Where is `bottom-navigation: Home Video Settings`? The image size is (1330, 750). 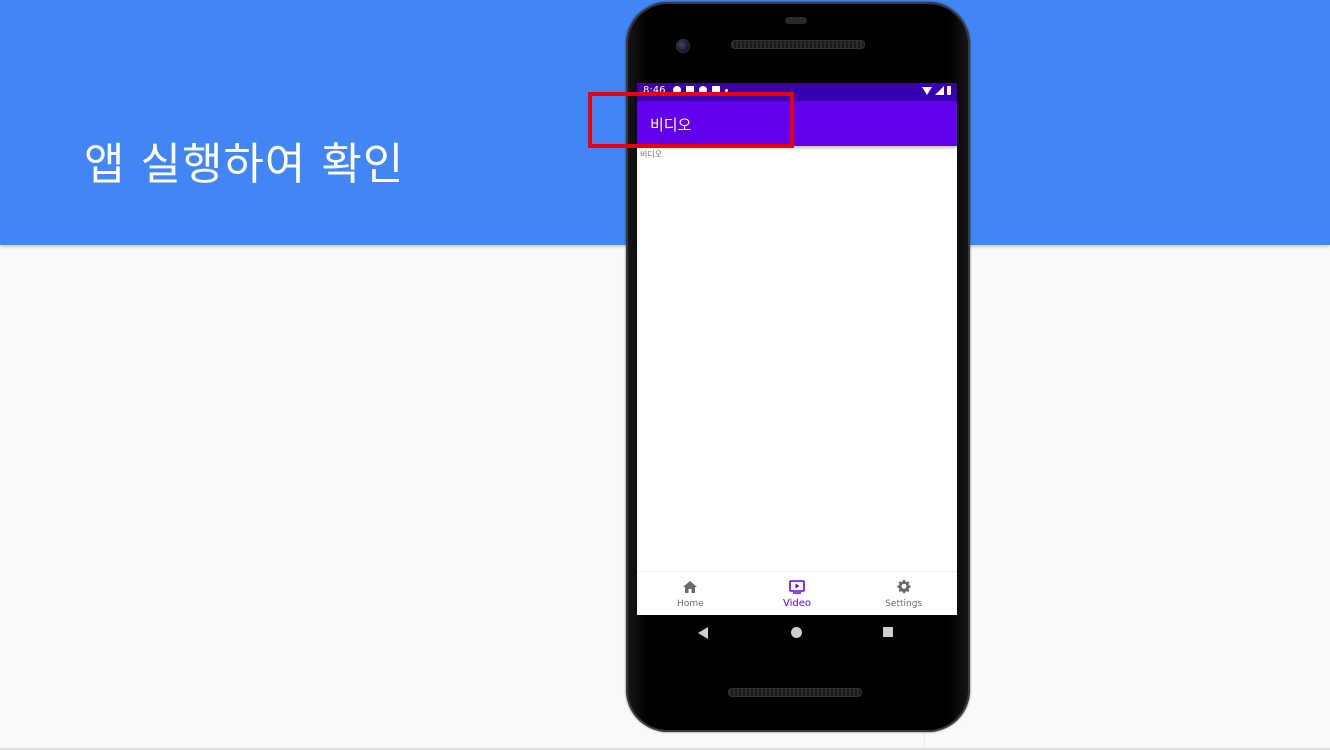
bottom-navigation: Home Video Settings is located at coordinates (797, 593).